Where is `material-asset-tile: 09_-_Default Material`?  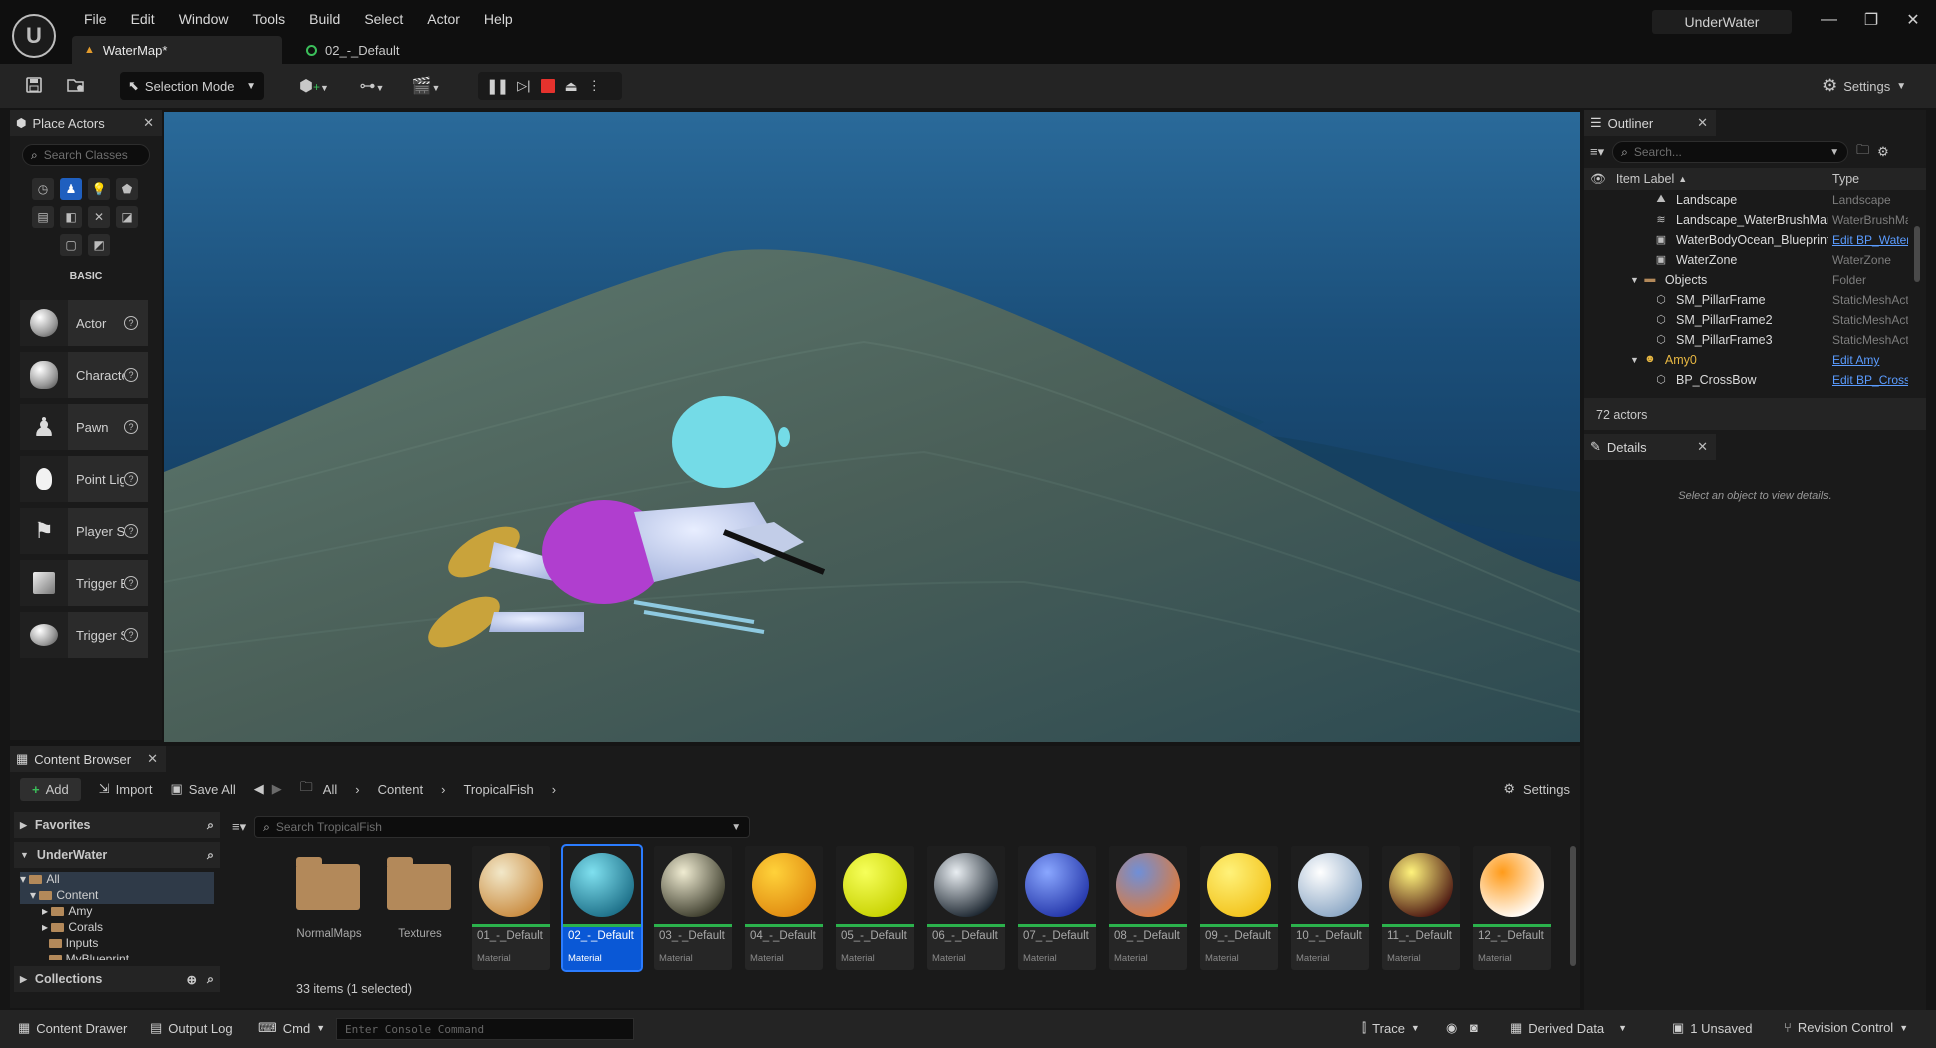 material-asset-tile: 09_-_Default Material is located at coordinates (1239, 908).